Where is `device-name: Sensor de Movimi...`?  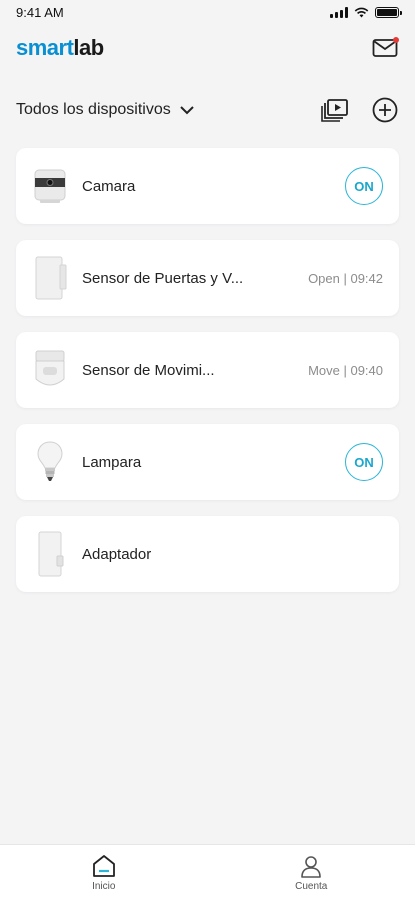
device-name: Sensor de Movimi... is located at coordinates (148, 370).